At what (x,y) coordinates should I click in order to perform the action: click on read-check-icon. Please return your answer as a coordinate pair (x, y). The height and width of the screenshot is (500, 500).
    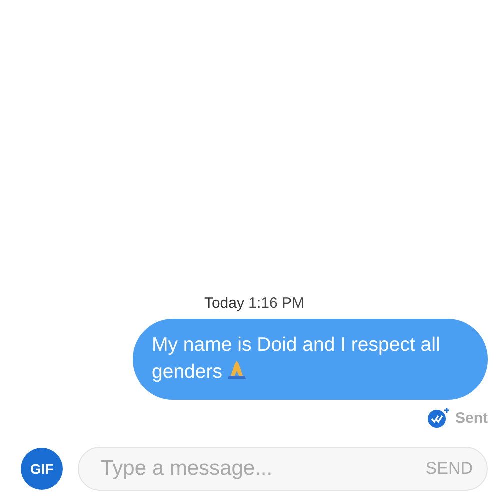
    Looking at the image, I should click on (439, 418).